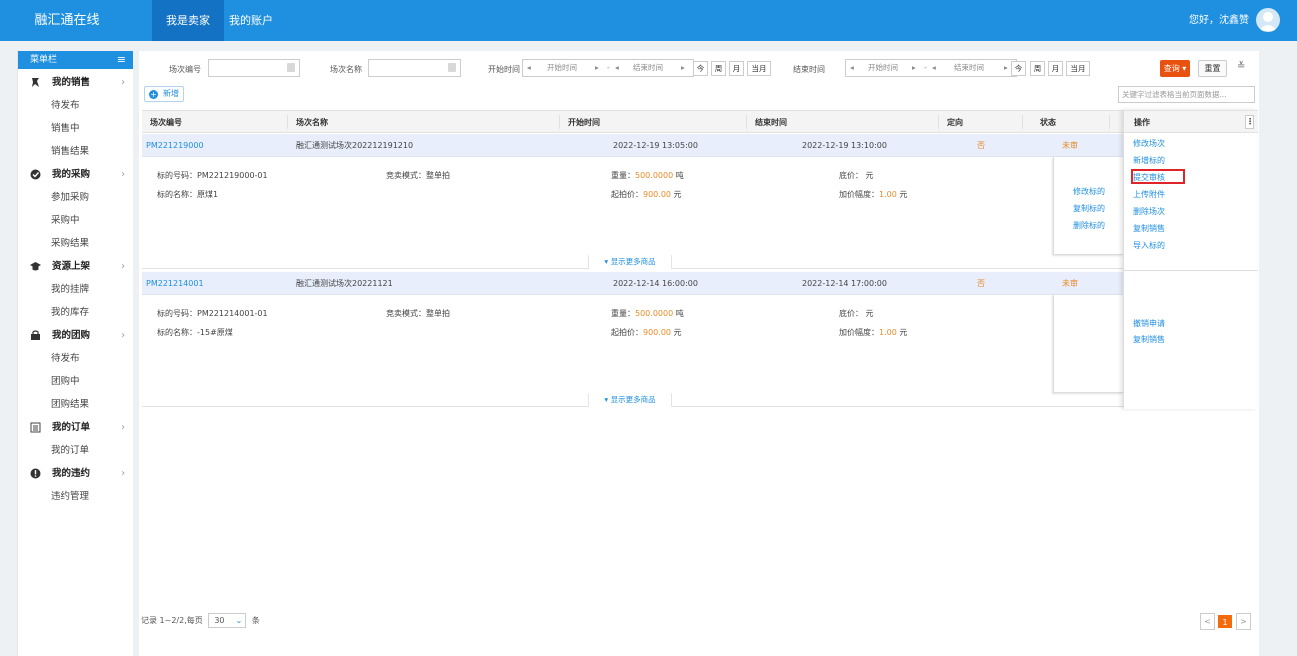 This screenshot has height=656, width=1297. Describe the element at coordinates (679, 175) in the screenshot. I see `weight-unit: 吨` at that location.